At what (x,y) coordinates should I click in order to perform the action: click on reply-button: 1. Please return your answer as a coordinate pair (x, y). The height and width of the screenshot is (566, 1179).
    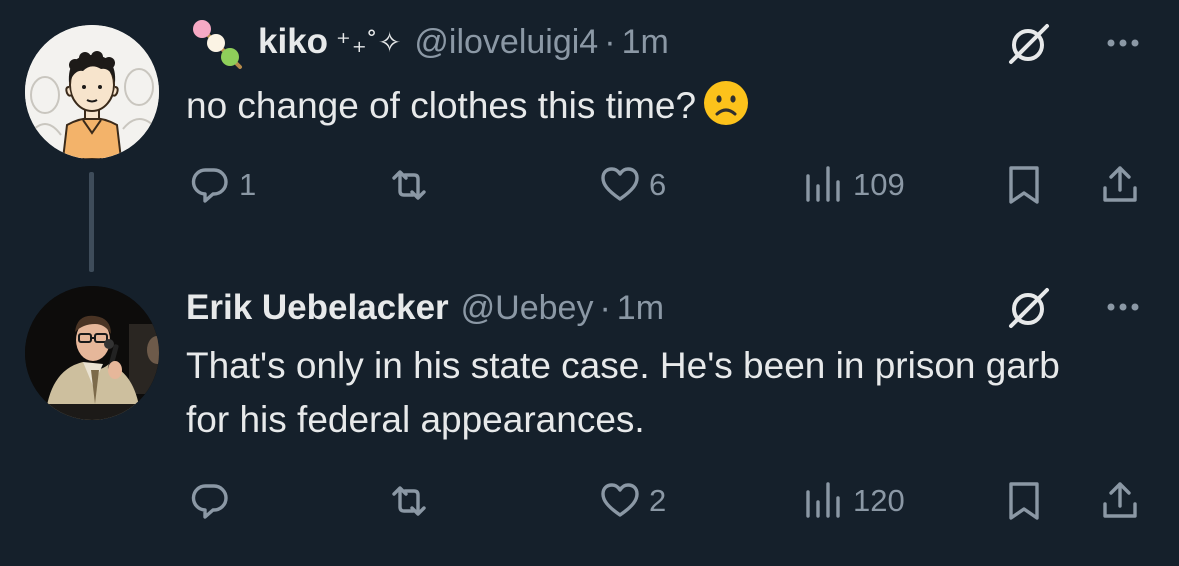
    Looking at the image, I should click on (221, 185).